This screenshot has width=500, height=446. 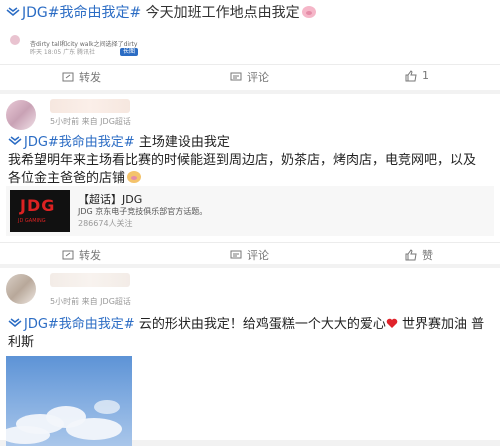 I want to click on post-photo-sky, so click(x=69, y=401).